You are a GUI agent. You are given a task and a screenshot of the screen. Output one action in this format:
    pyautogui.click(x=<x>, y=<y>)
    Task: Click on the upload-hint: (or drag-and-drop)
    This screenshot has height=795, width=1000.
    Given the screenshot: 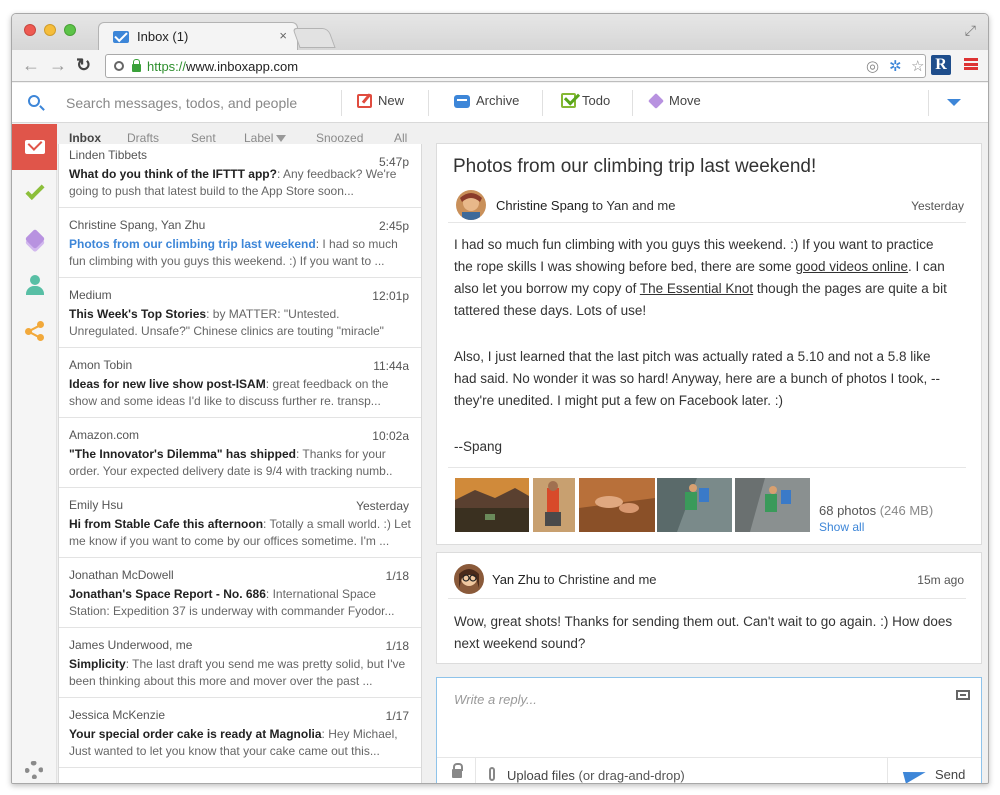 What is the action you would take?
    pyautogui.click(x=629, y=775)
    